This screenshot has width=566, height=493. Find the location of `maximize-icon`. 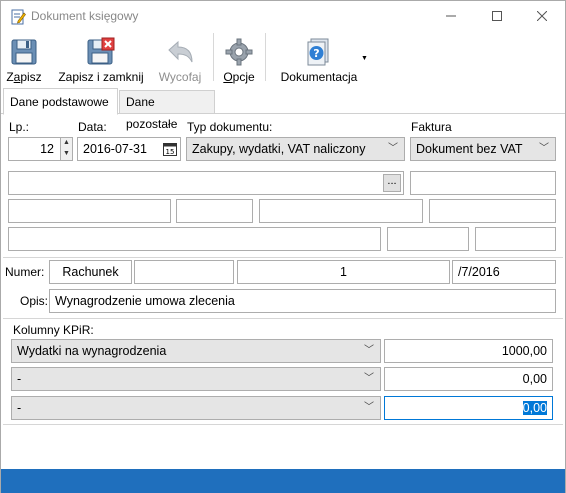

maximize-icon is located at coordinates (497, 16).